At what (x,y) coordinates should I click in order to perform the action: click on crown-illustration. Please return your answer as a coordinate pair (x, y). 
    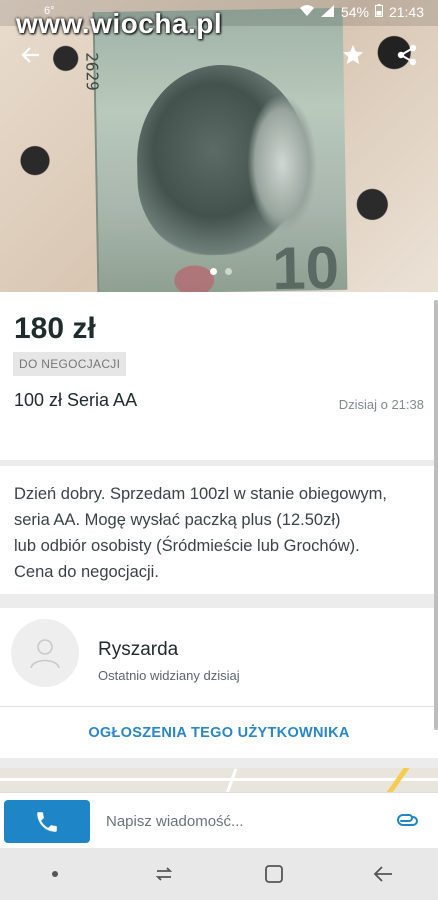
    Looking at the image, I should click on (282, 164).